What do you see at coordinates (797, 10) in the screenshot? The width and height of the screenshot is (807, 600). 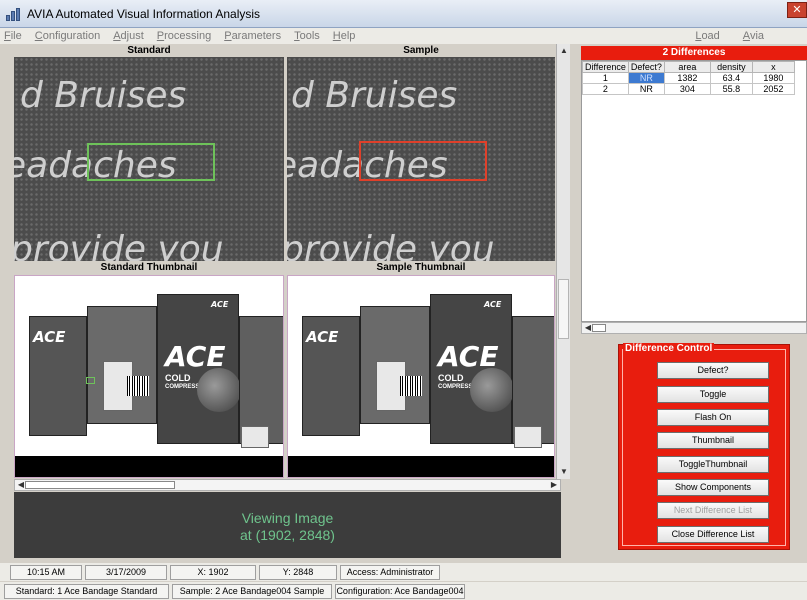 I see `close-window-button: ✕` at bounding box center [797, 10].